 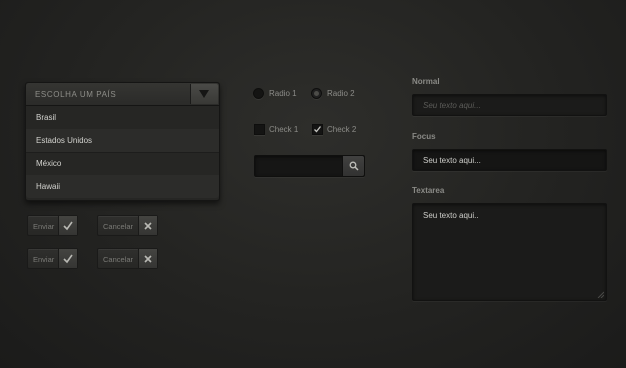 I want to click on radio-1-label: Radio 1, so click(x=283, y=93).